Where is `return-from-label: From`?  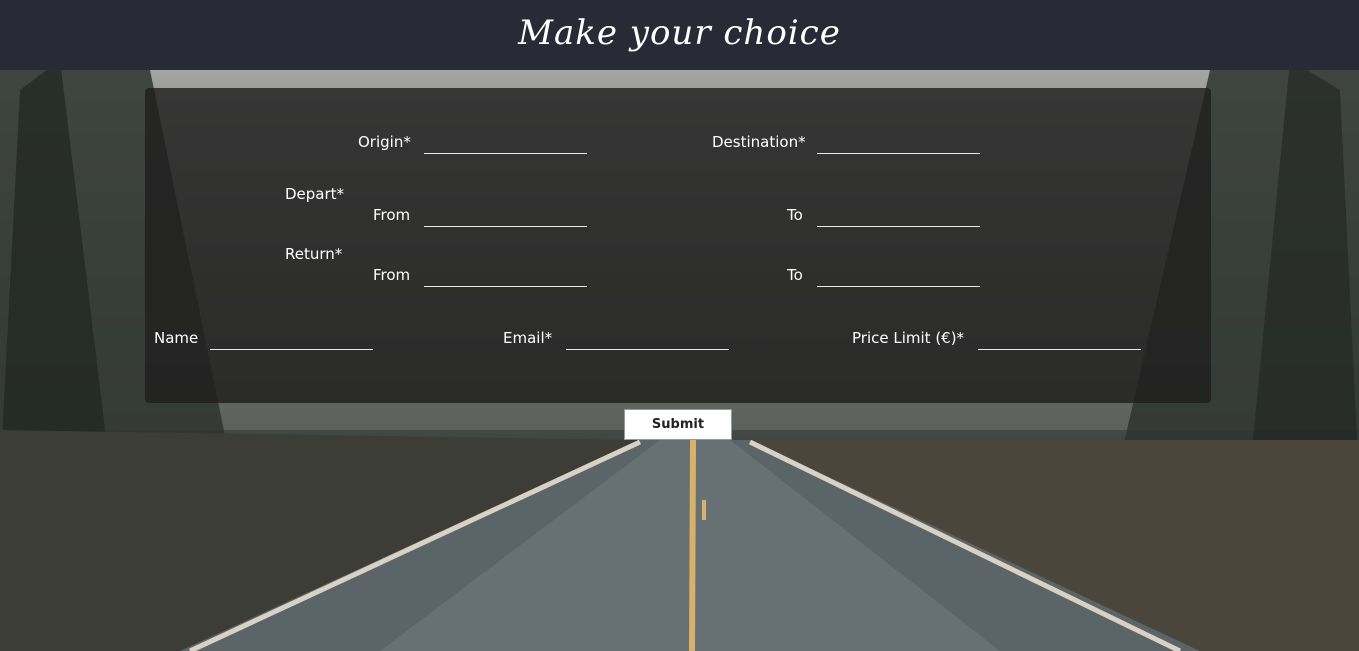 return-from-label: From is located at coordinates (392, 275).